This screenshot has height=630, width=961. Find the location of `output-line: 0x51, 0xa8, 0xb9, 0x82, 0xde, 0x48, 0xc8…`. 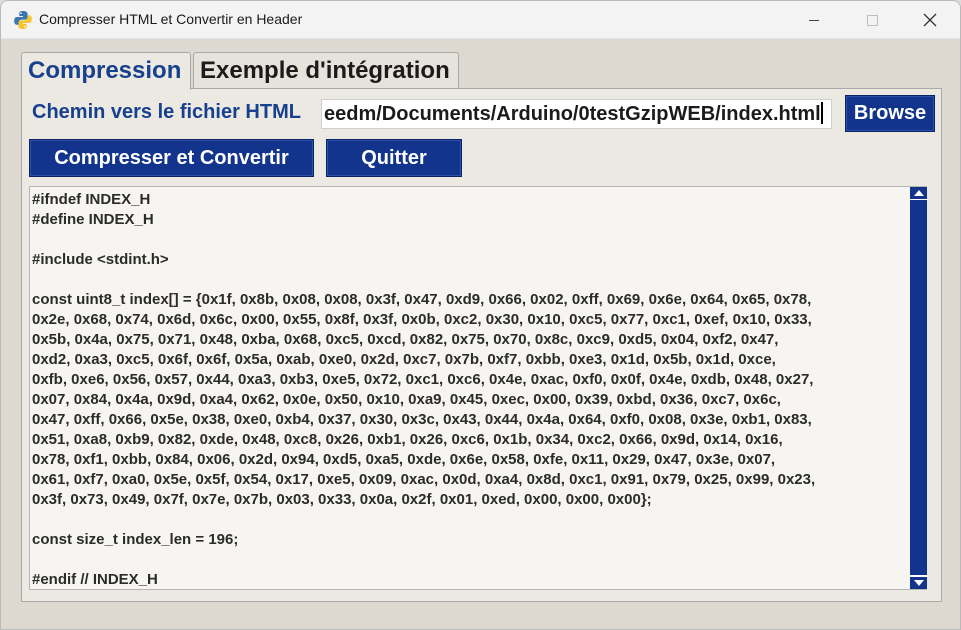

output-line: 0x51, 0xa8, 0xb9, 0x82, 0xde, 0x48, 0xc8… is located at coordinates (407, 439).